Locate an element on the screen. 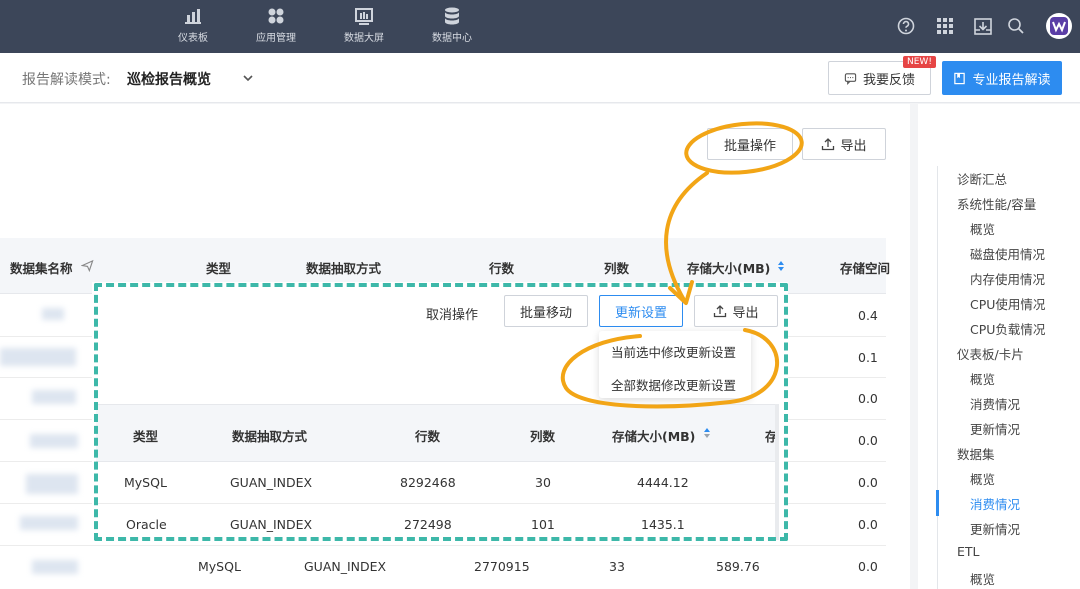 This screenshot has width=1080, height=589. cell-rows: 2770915 is located at coordinates (502, 566).